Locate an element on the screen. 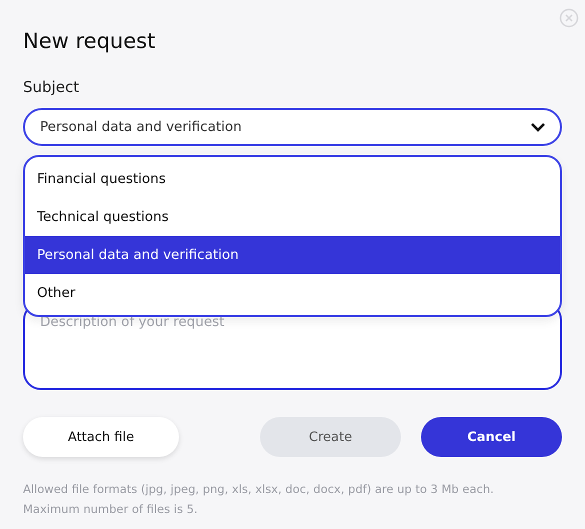  close-icon is located at coordinates (569, 18).